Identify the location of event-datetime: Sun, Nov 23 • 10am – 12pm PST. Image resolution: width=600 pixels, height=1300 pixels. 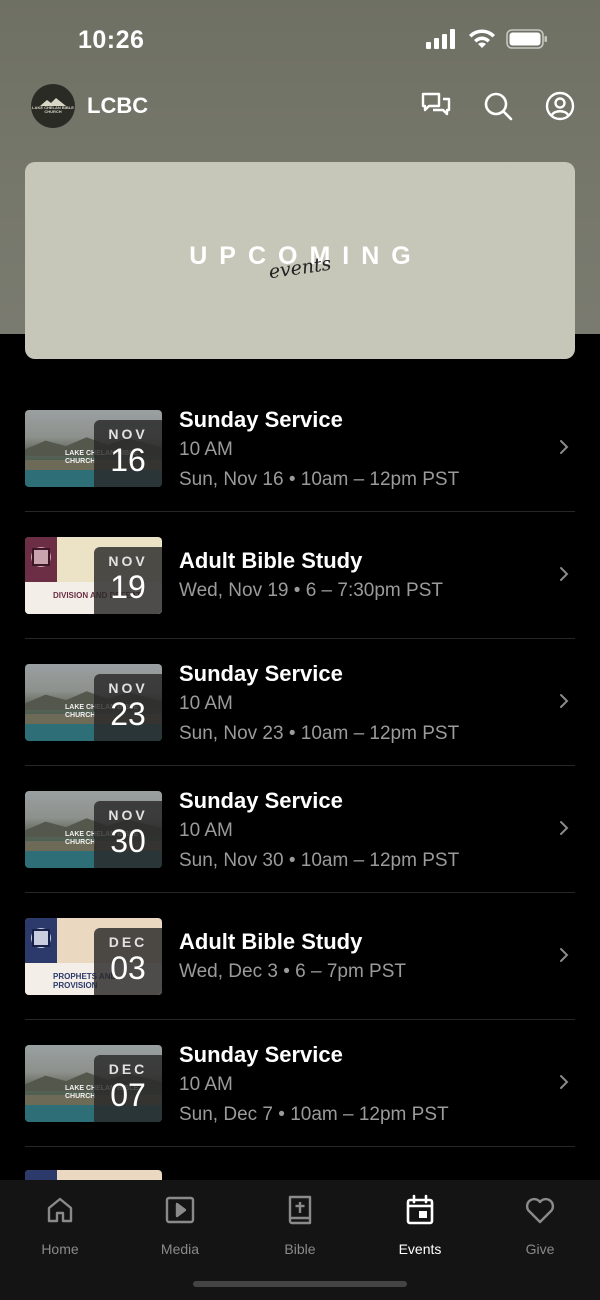
(319, 733).